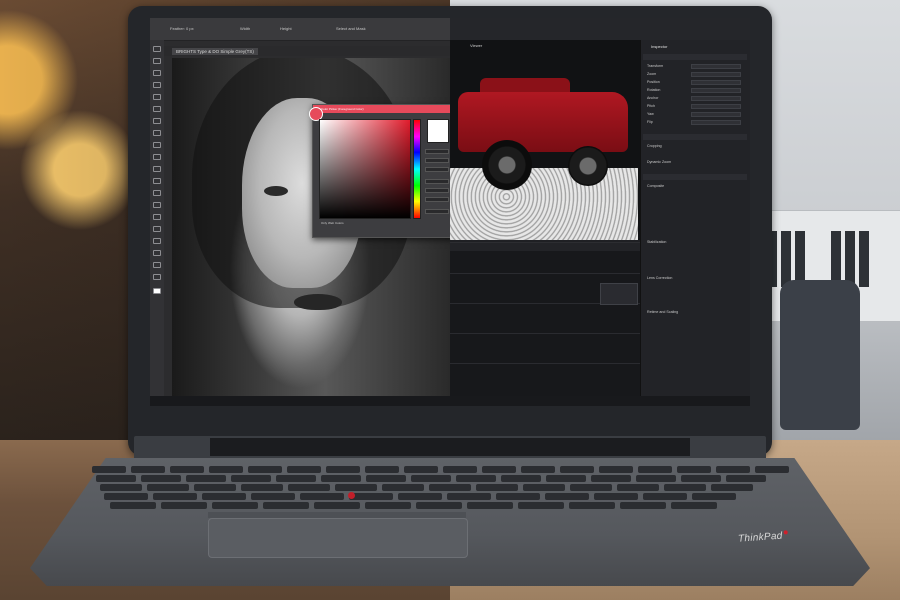  Describe the element at coordinates (157, 157) in the screenshot. I see `history-brush-icon` at that location.